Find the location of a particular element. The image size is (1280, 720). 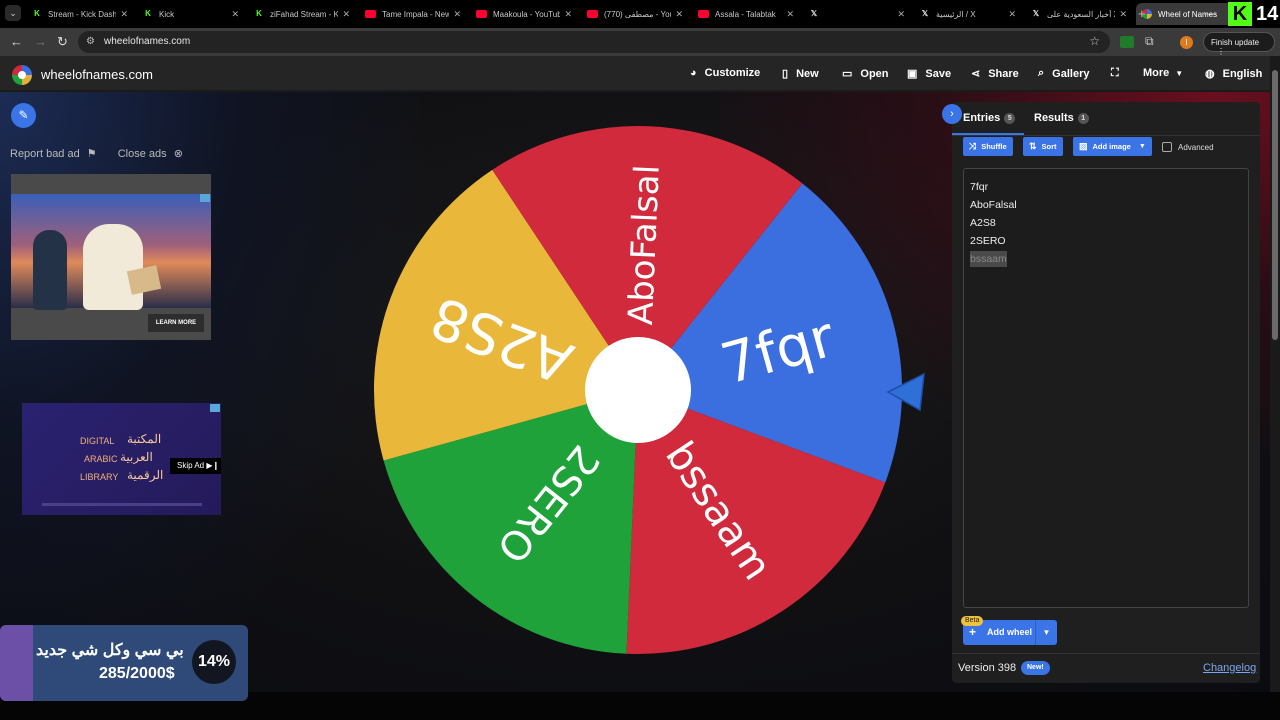

ad-fine-print is located at coordinates (122, 504).